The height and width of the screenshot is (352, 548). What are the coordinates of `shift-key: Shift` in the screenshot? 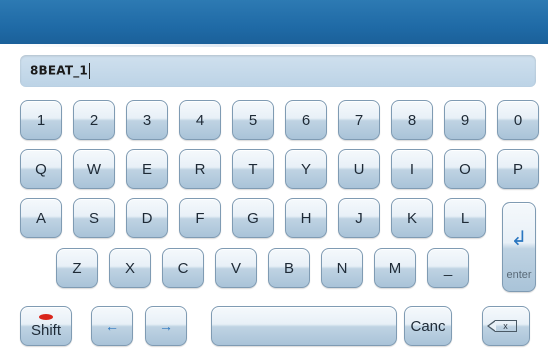 It's located at (46, 326).